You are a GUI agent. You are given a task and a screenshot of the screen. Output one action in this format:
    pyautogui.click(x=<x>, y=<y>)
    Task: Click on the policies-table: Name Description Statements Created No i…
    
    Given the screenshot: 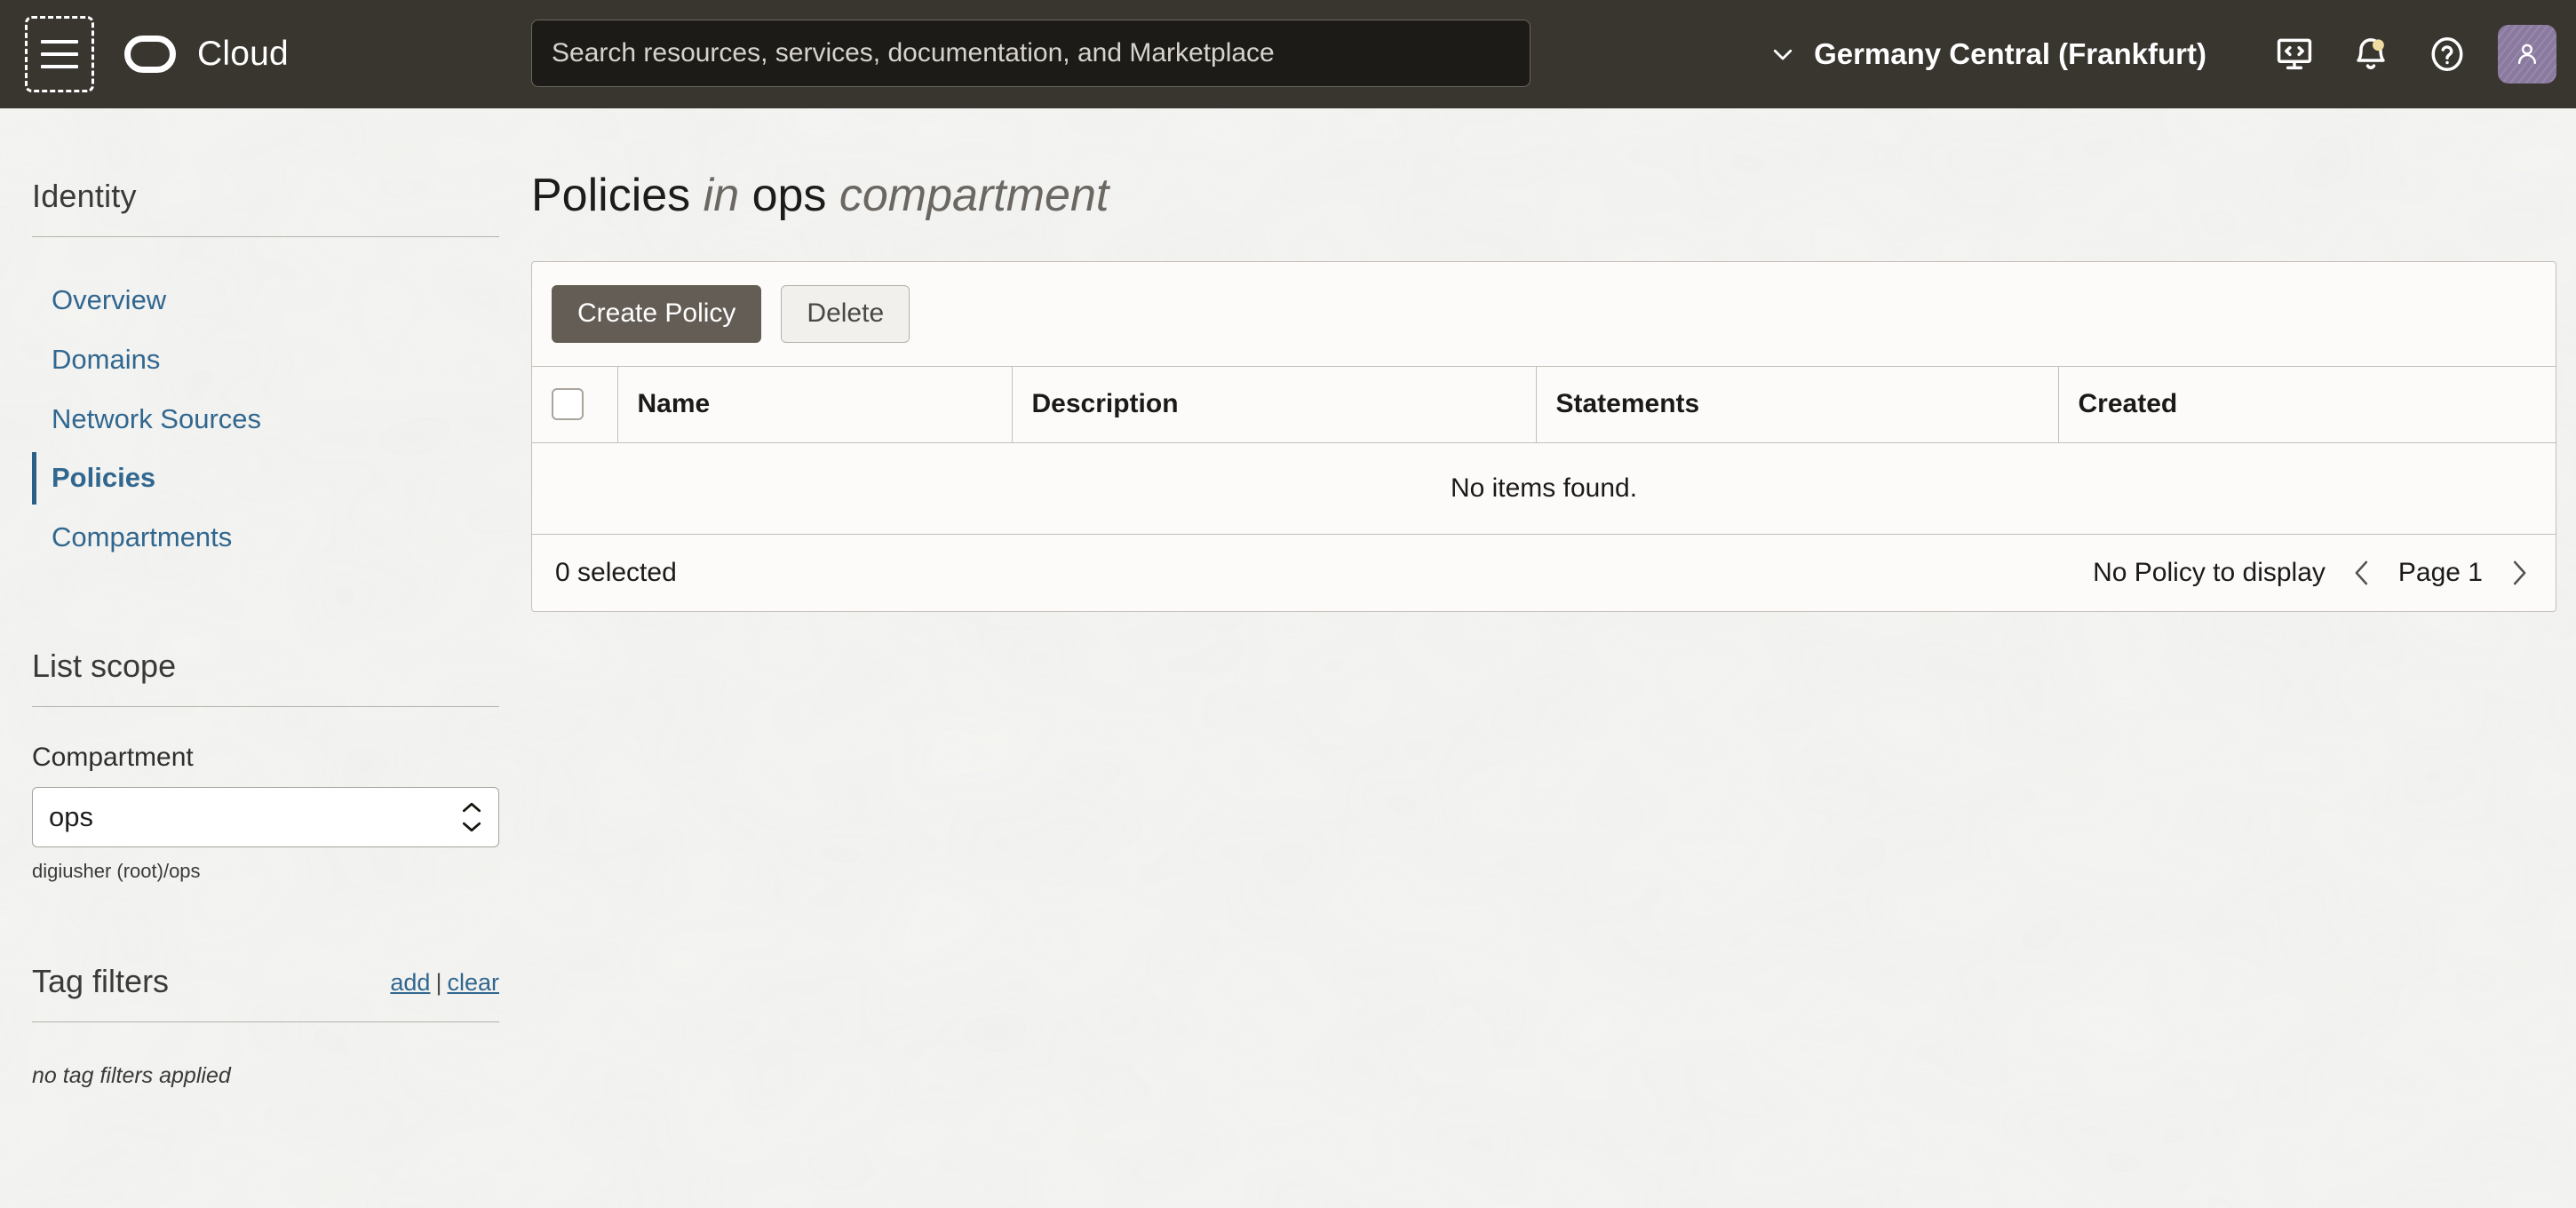 What is the action you would take?
    pyautogui.click(x=1544, y=450)
    